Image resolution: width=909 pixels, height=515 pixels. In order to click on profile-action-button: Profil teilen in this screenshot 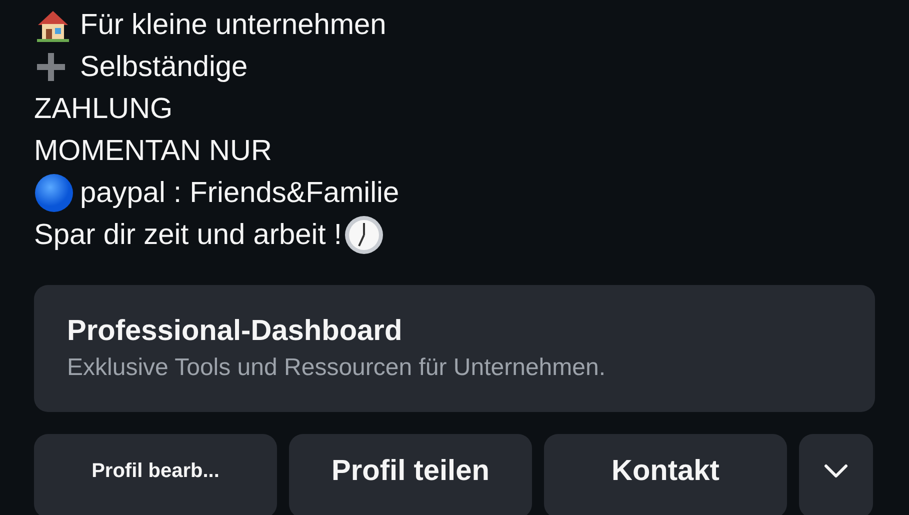, I will do `click(410, 474)`.